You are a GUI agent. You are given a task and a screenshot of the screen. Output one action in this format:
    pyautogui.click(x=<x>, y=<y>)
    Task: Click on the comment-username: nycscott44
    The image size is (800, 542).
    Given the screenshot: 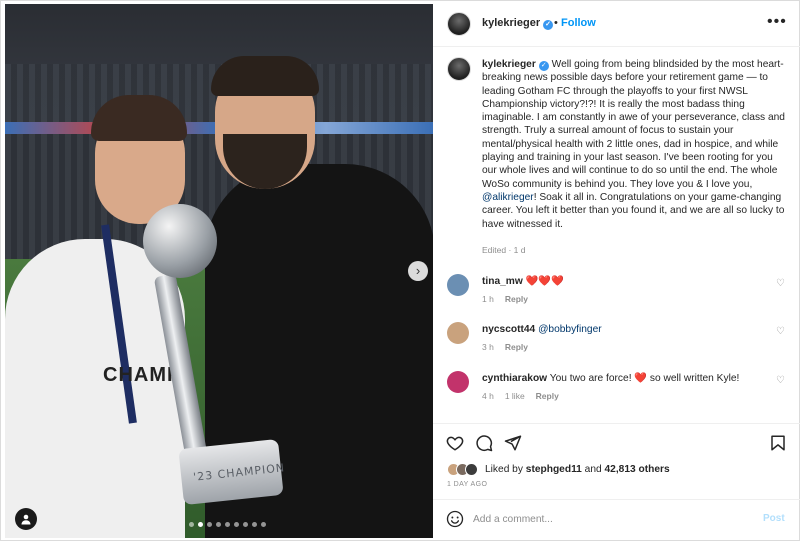 What is the action you would take?
    pyautogui.click(x=508, y=329)
    